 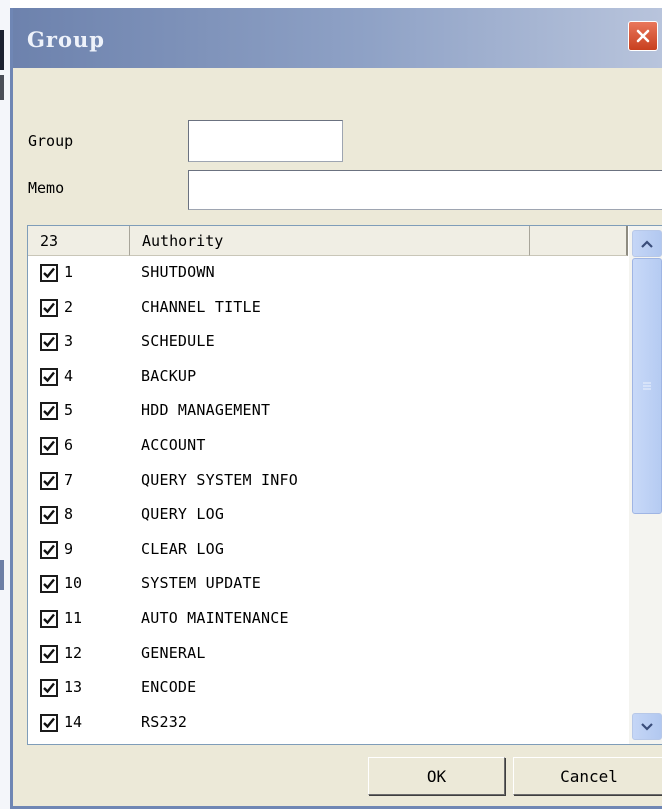 I want to click on table-row: 10 SYSTEM UPDATE, so click(x=328, y=585).